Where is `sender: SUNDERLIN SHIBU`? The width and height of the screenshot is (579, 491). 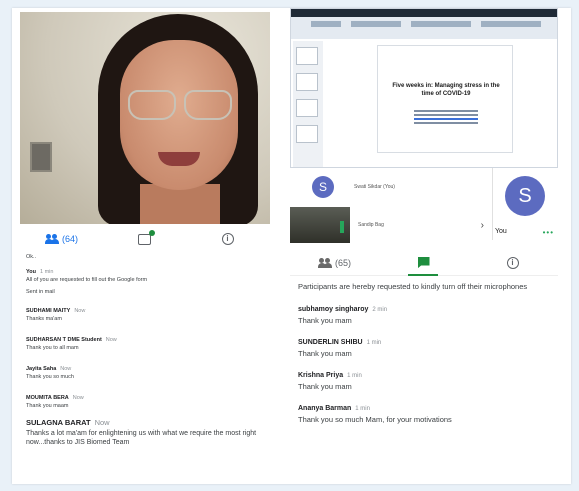 sender: SUNDERLIN SHIBU is located at coordinates (330, 342).